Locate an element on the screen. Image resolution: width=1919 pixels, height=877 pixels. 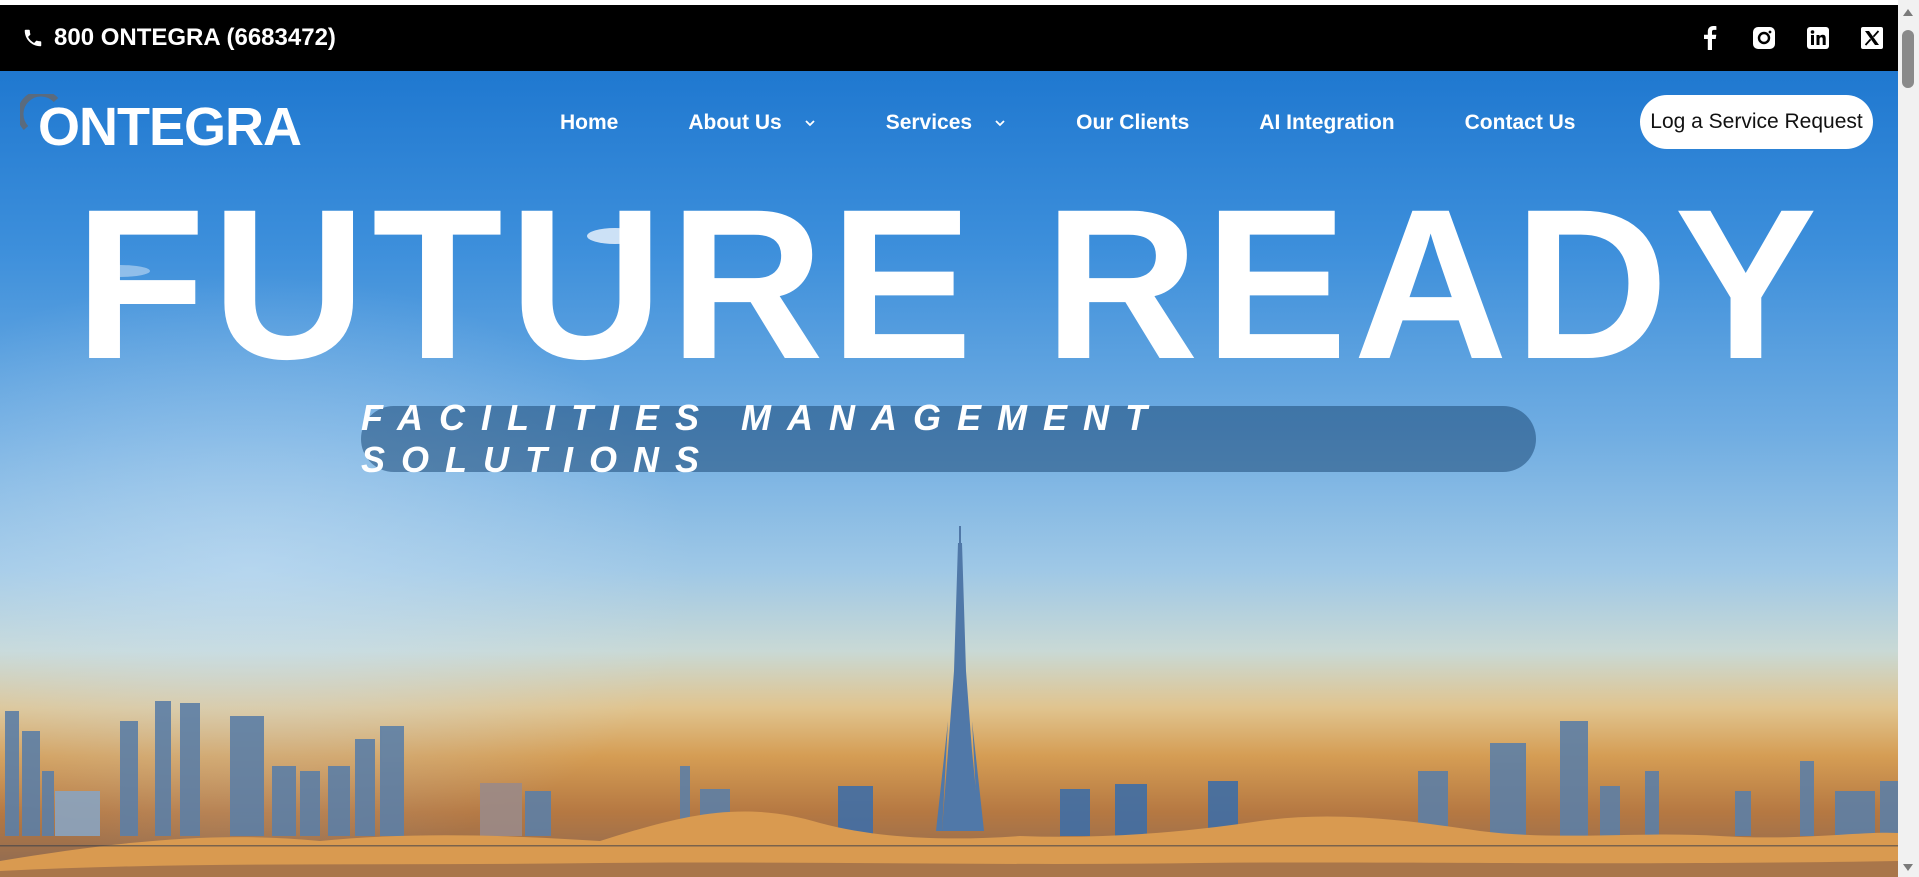
scrollbar-thumb is located at coordinates (1908, 59).